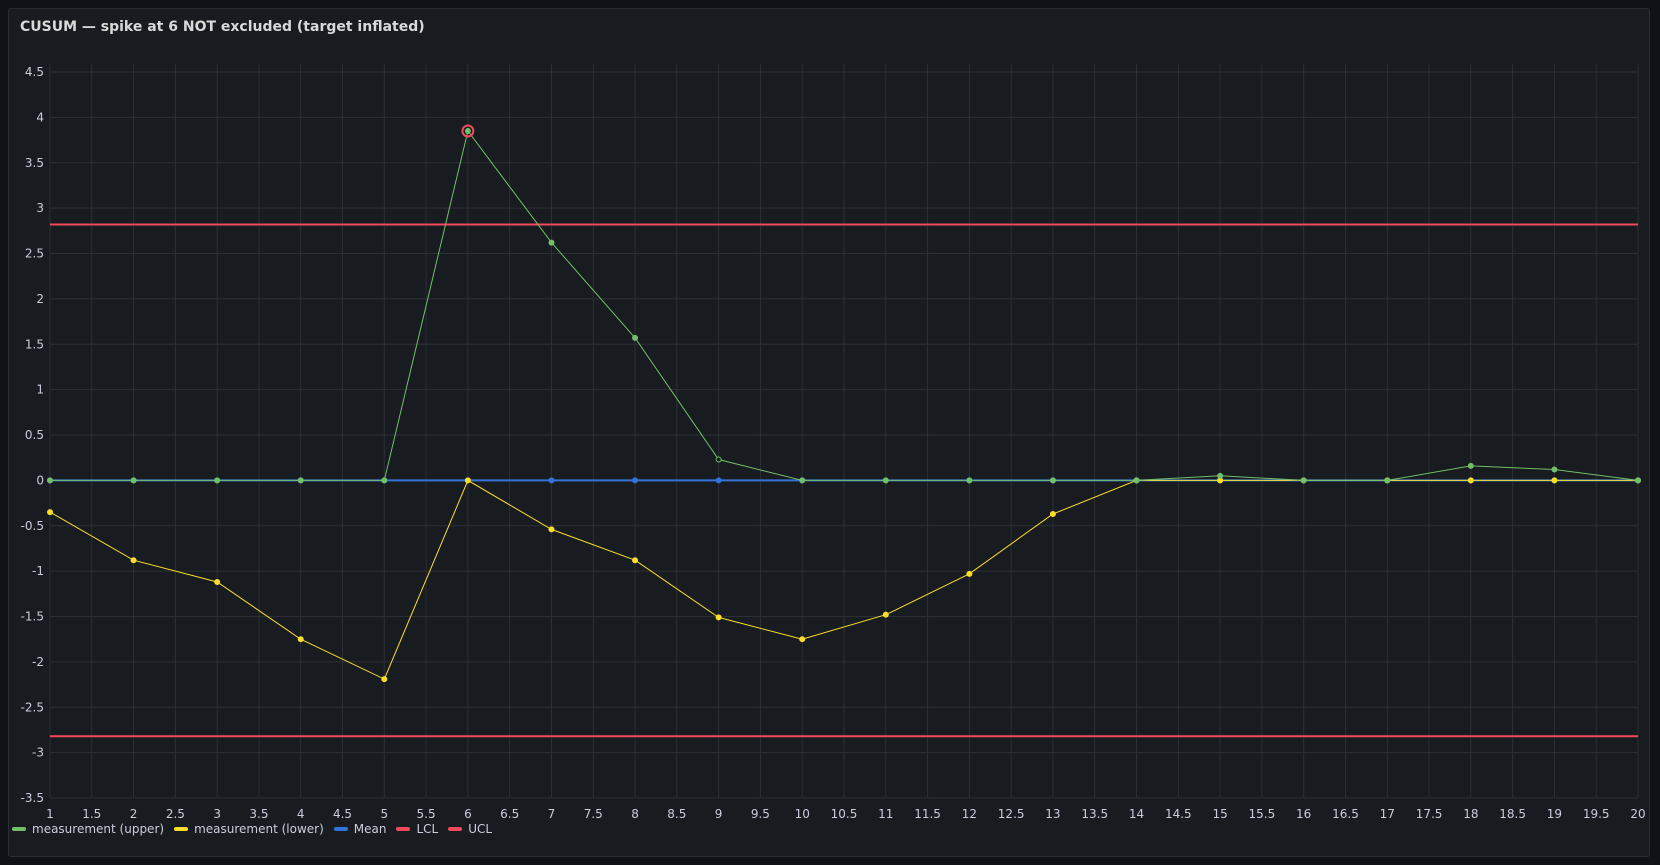 The width and height of the screenshot is (1660, 865). What do you see at coordinates (98, 829) in the screenshot?
I see `legend-label-upper: measurement (upper)` at bounding box center [98, 829].